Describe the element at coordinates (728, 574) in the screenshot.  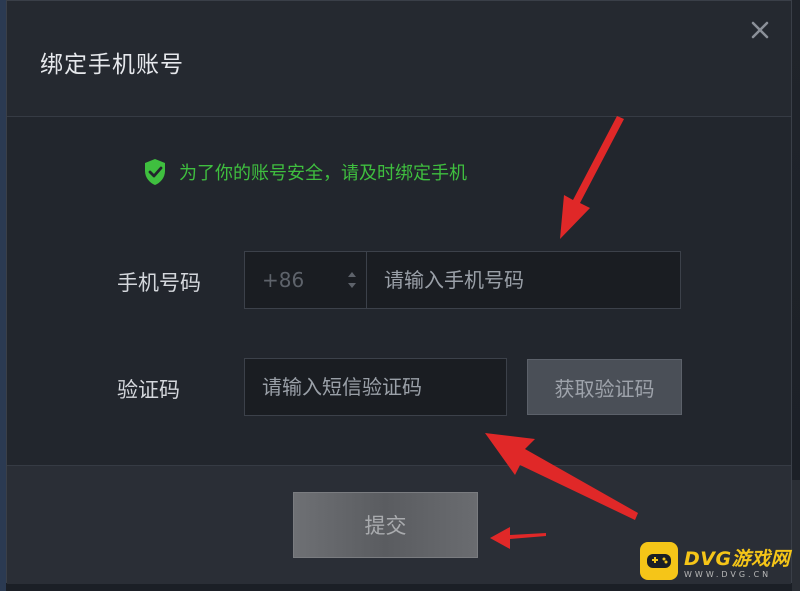
I see `watermark-url: WWW.DVG.CN` at that location.